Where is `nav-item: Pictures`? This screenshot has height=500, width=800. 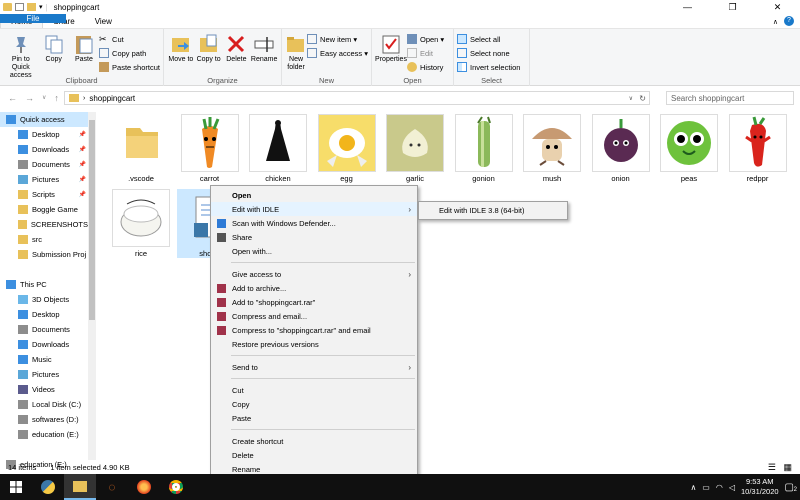
nav-item: Pictures is located at coordinates (44, 374).